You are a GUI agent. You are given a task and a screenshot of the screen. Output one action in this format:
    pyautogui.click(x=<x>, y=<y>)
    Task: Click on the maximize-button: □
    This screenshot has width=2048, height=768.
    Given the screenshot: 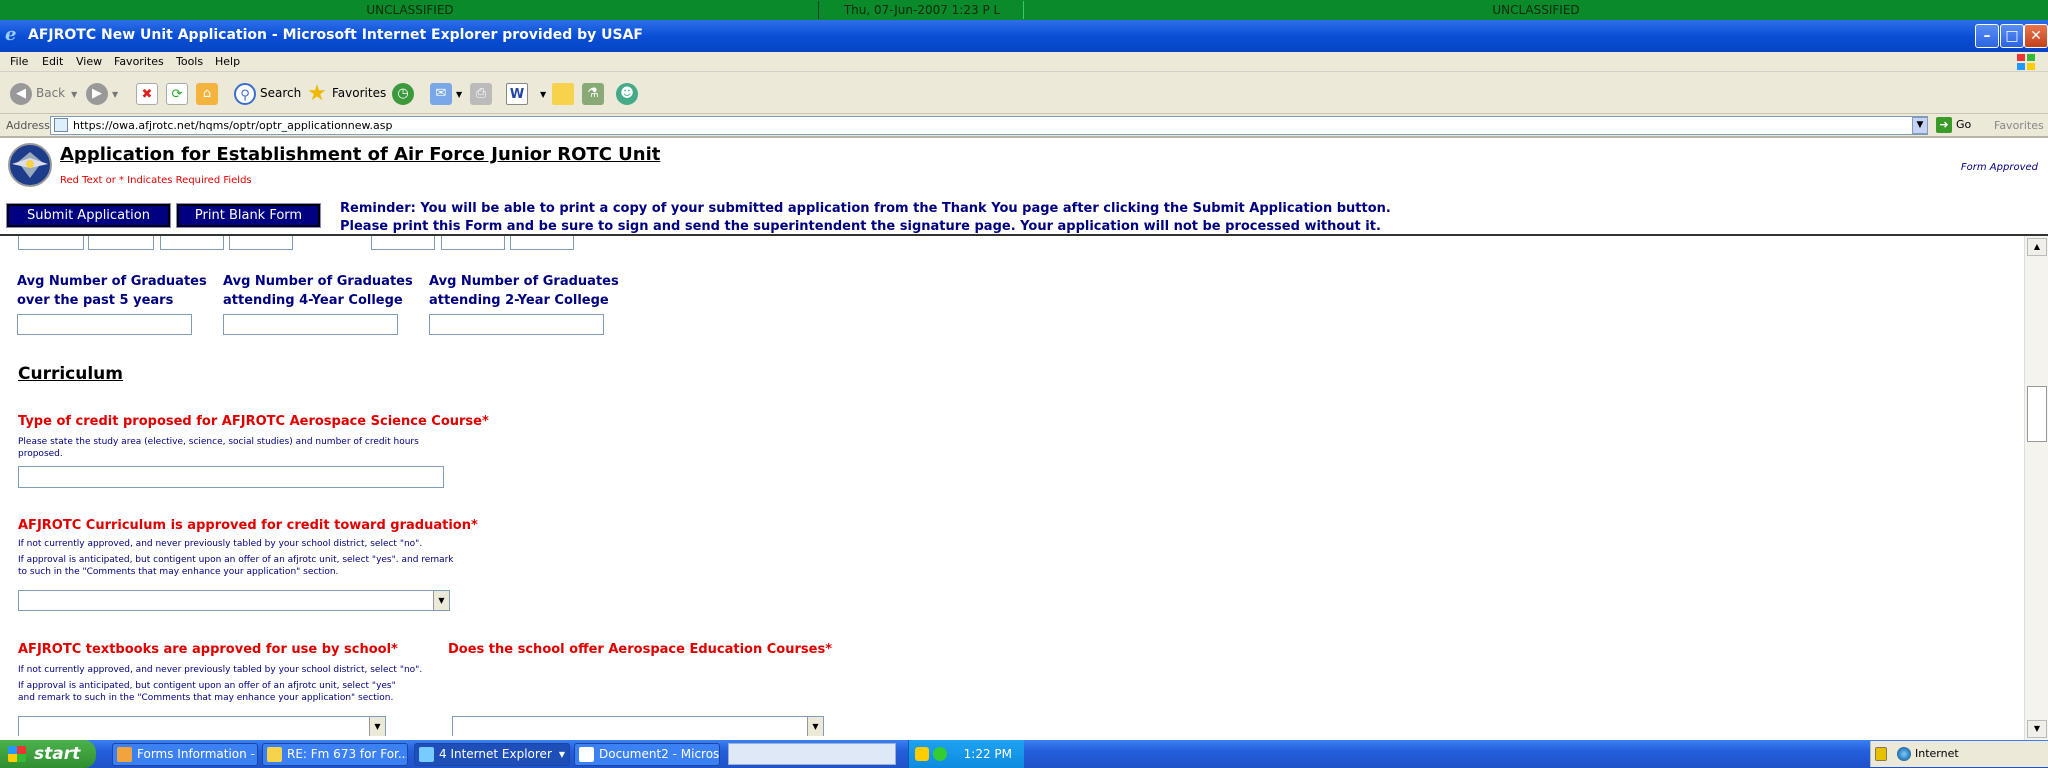 What is the action you would take?
    pyautogui.click(x=2012, y=36)
    